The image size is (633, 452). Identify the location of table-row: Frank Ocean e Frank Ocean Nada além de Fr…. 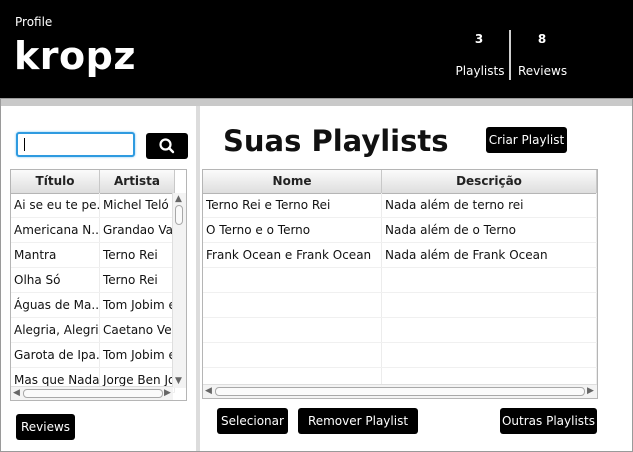
(400, 255).